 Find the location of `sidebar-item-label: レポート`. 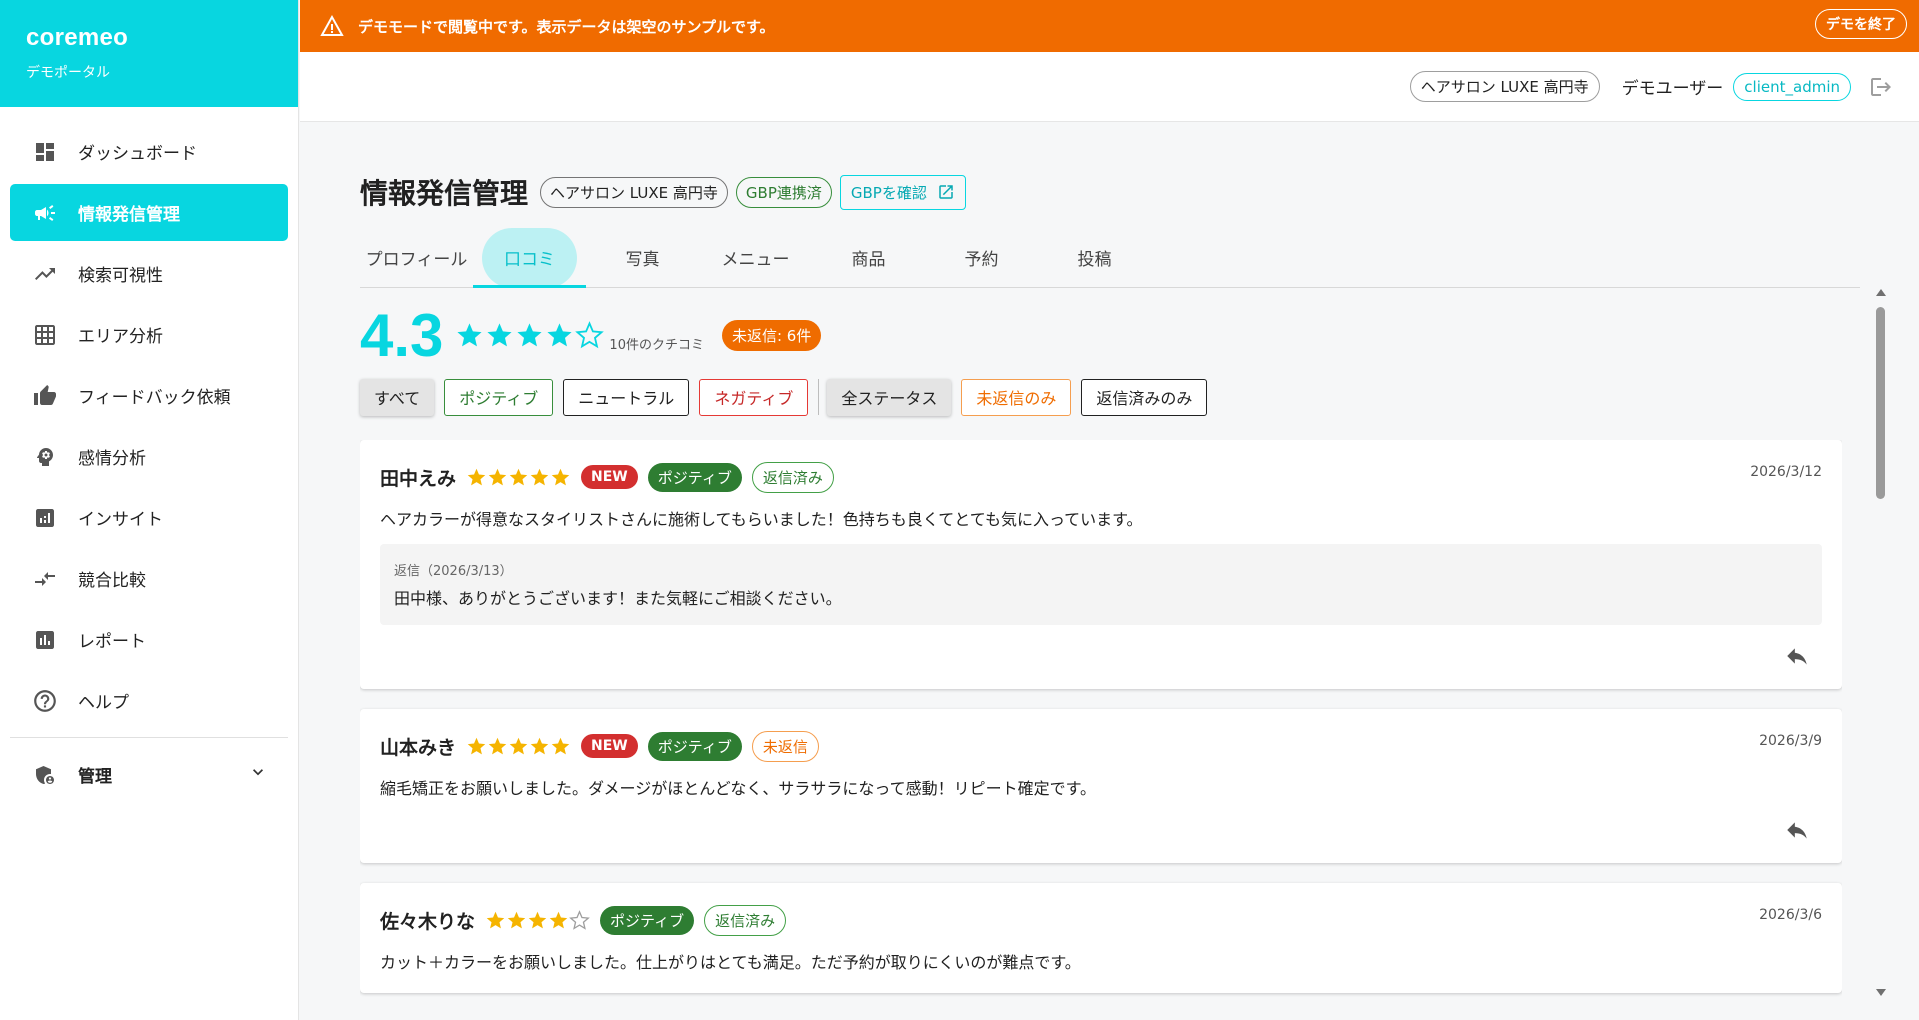

sidebar-item-label: レポート is located at coordinates (112, 642).